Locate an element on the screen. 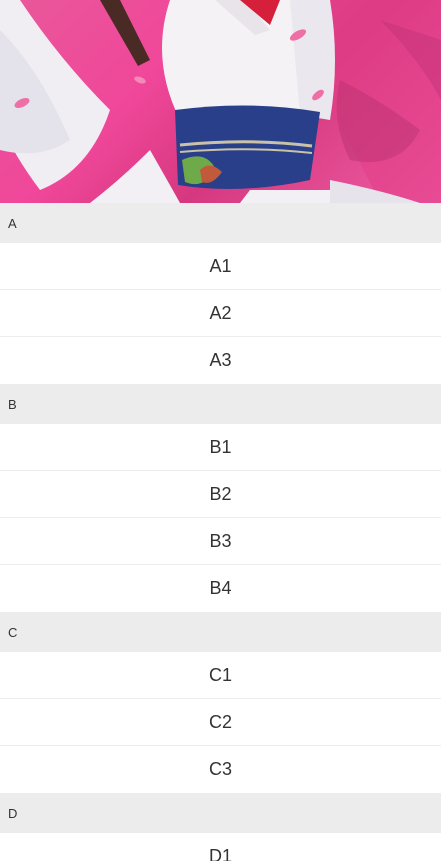 The image size is (441, 861). list-item-a1: A1 is located at coordinates (220, 266).